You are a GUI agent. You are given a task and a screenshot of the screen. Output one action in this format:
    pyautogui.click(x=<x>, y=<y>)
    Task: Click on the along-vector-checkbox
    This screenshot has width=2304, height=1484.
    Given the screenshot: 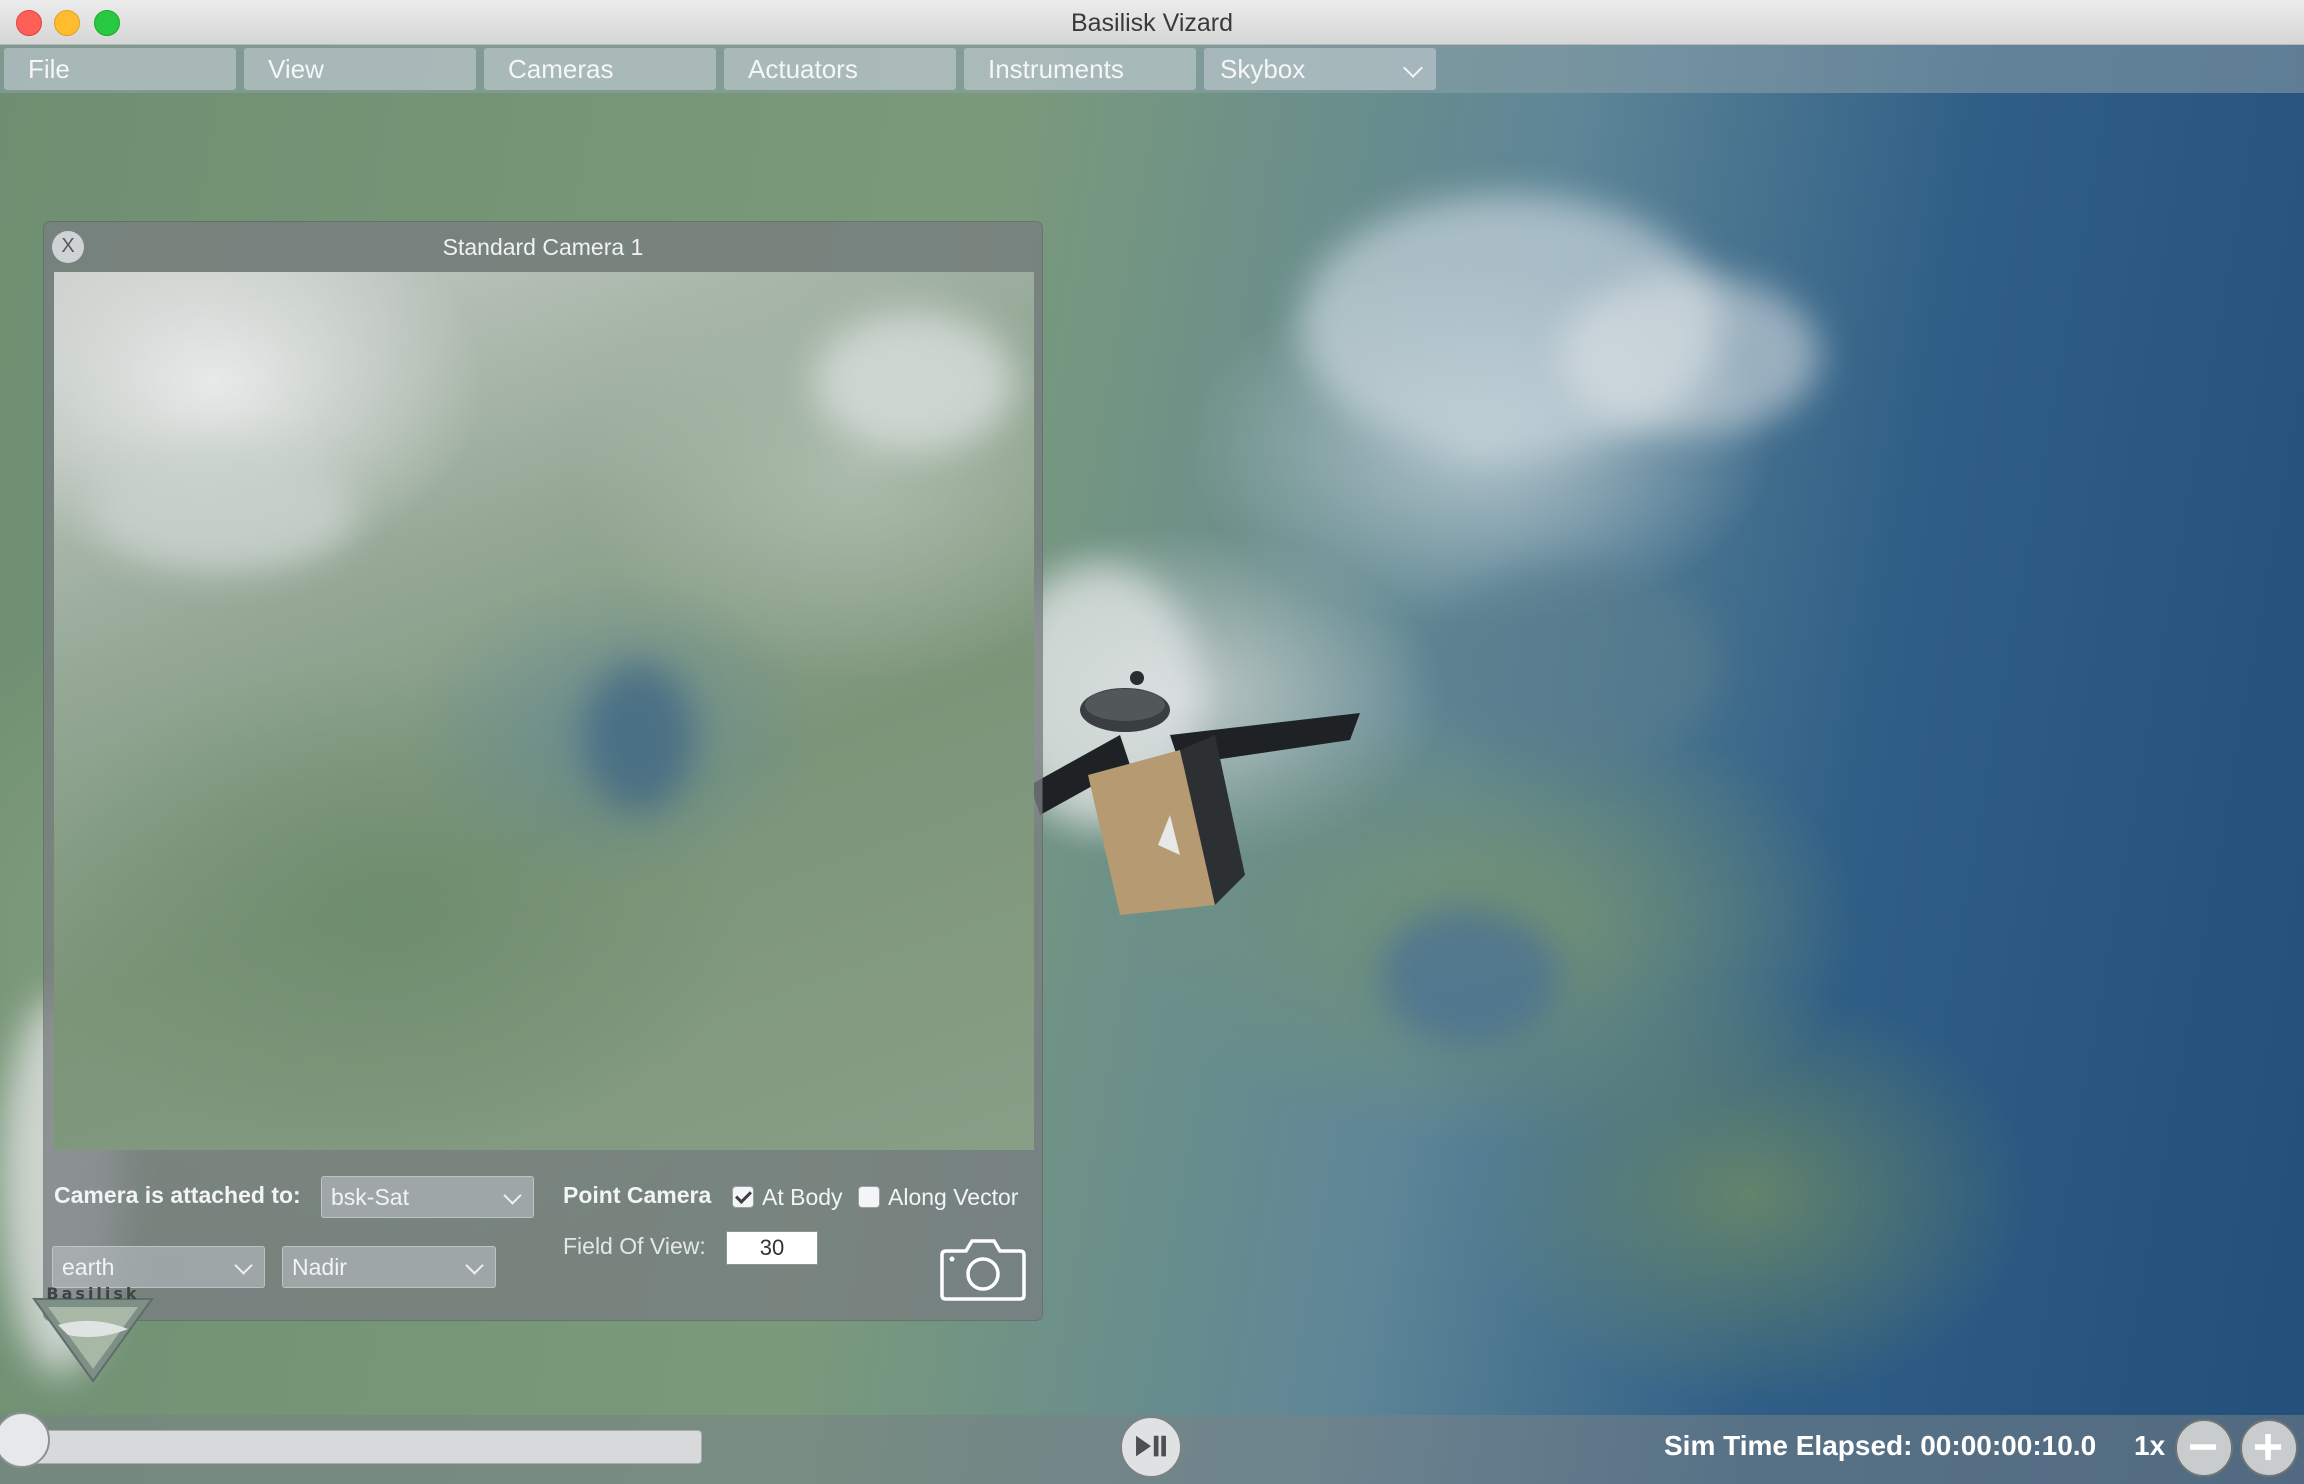 What is the action you would take?
    pyautogui.click(x=869, y=1197)
    